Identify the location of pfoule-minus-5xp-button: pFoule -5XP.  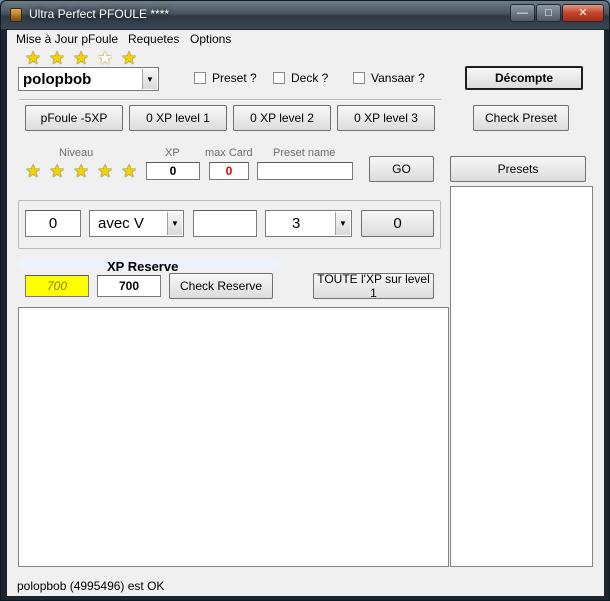
(74, 118).